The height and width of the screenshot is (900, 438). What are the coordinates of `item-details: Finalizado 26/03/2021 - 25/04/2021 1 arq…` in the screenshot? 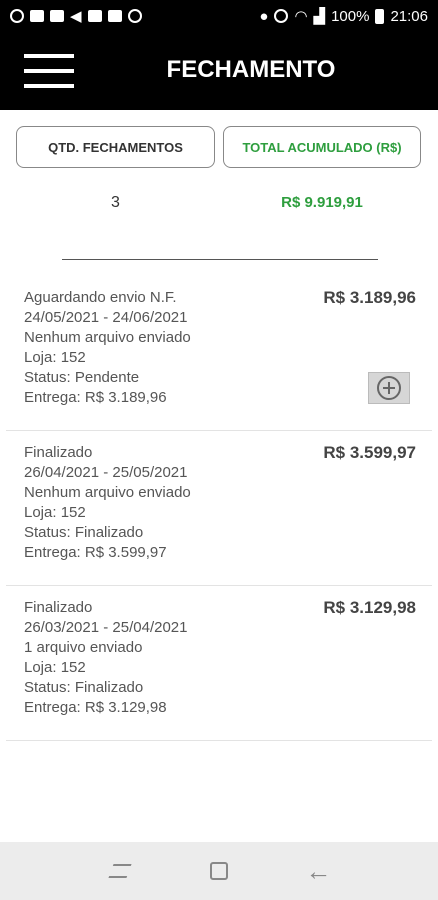 It's located at (105, 658).